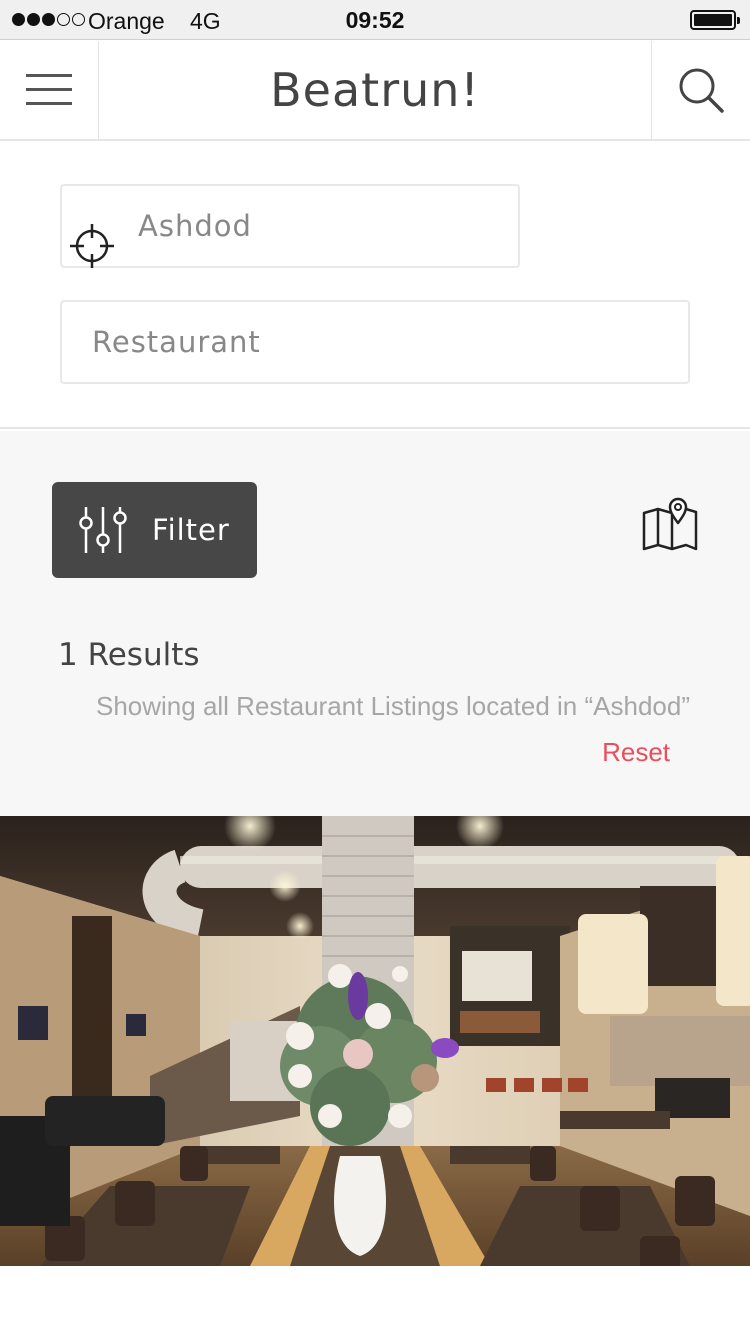 Image resolution: width=750 pixels, height=1334 pixels. Describe the element at coordinates (715, 20) in the screenshot. I see `battery-icon` at that location.